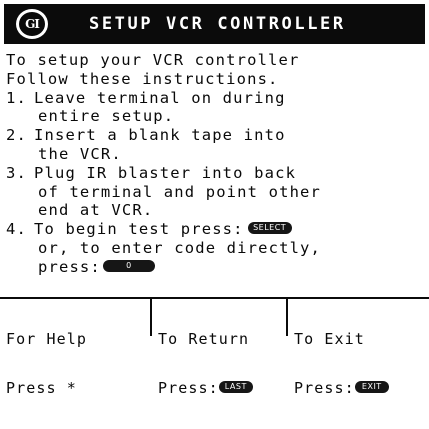  I want to click on return-hint: To Return Press: LAST, so click(221, 347).